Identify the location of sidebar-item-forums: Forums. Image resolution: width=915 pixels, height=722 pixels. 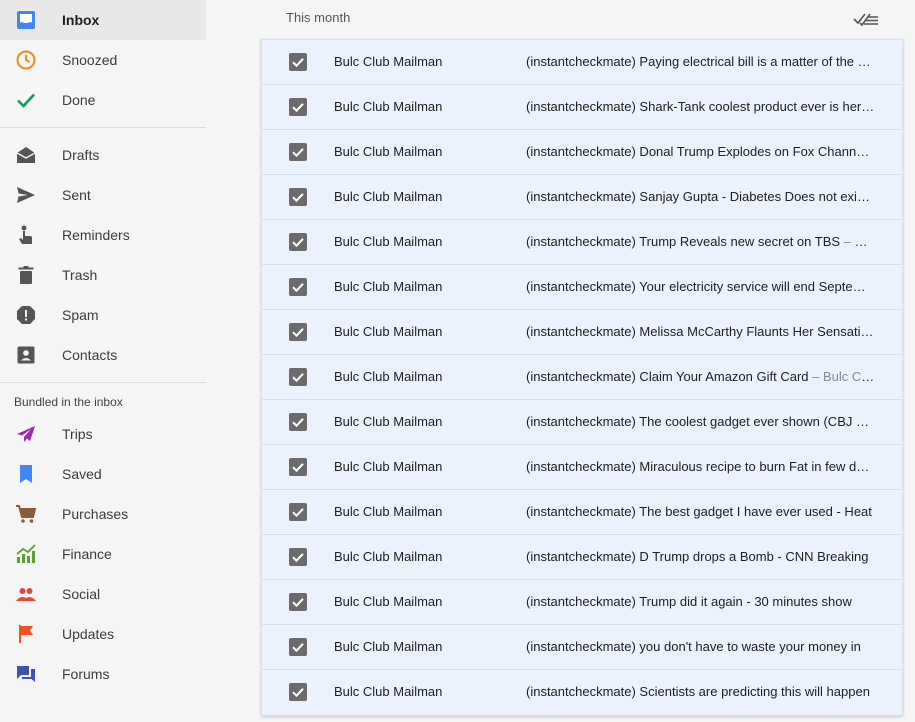
(103, 674).